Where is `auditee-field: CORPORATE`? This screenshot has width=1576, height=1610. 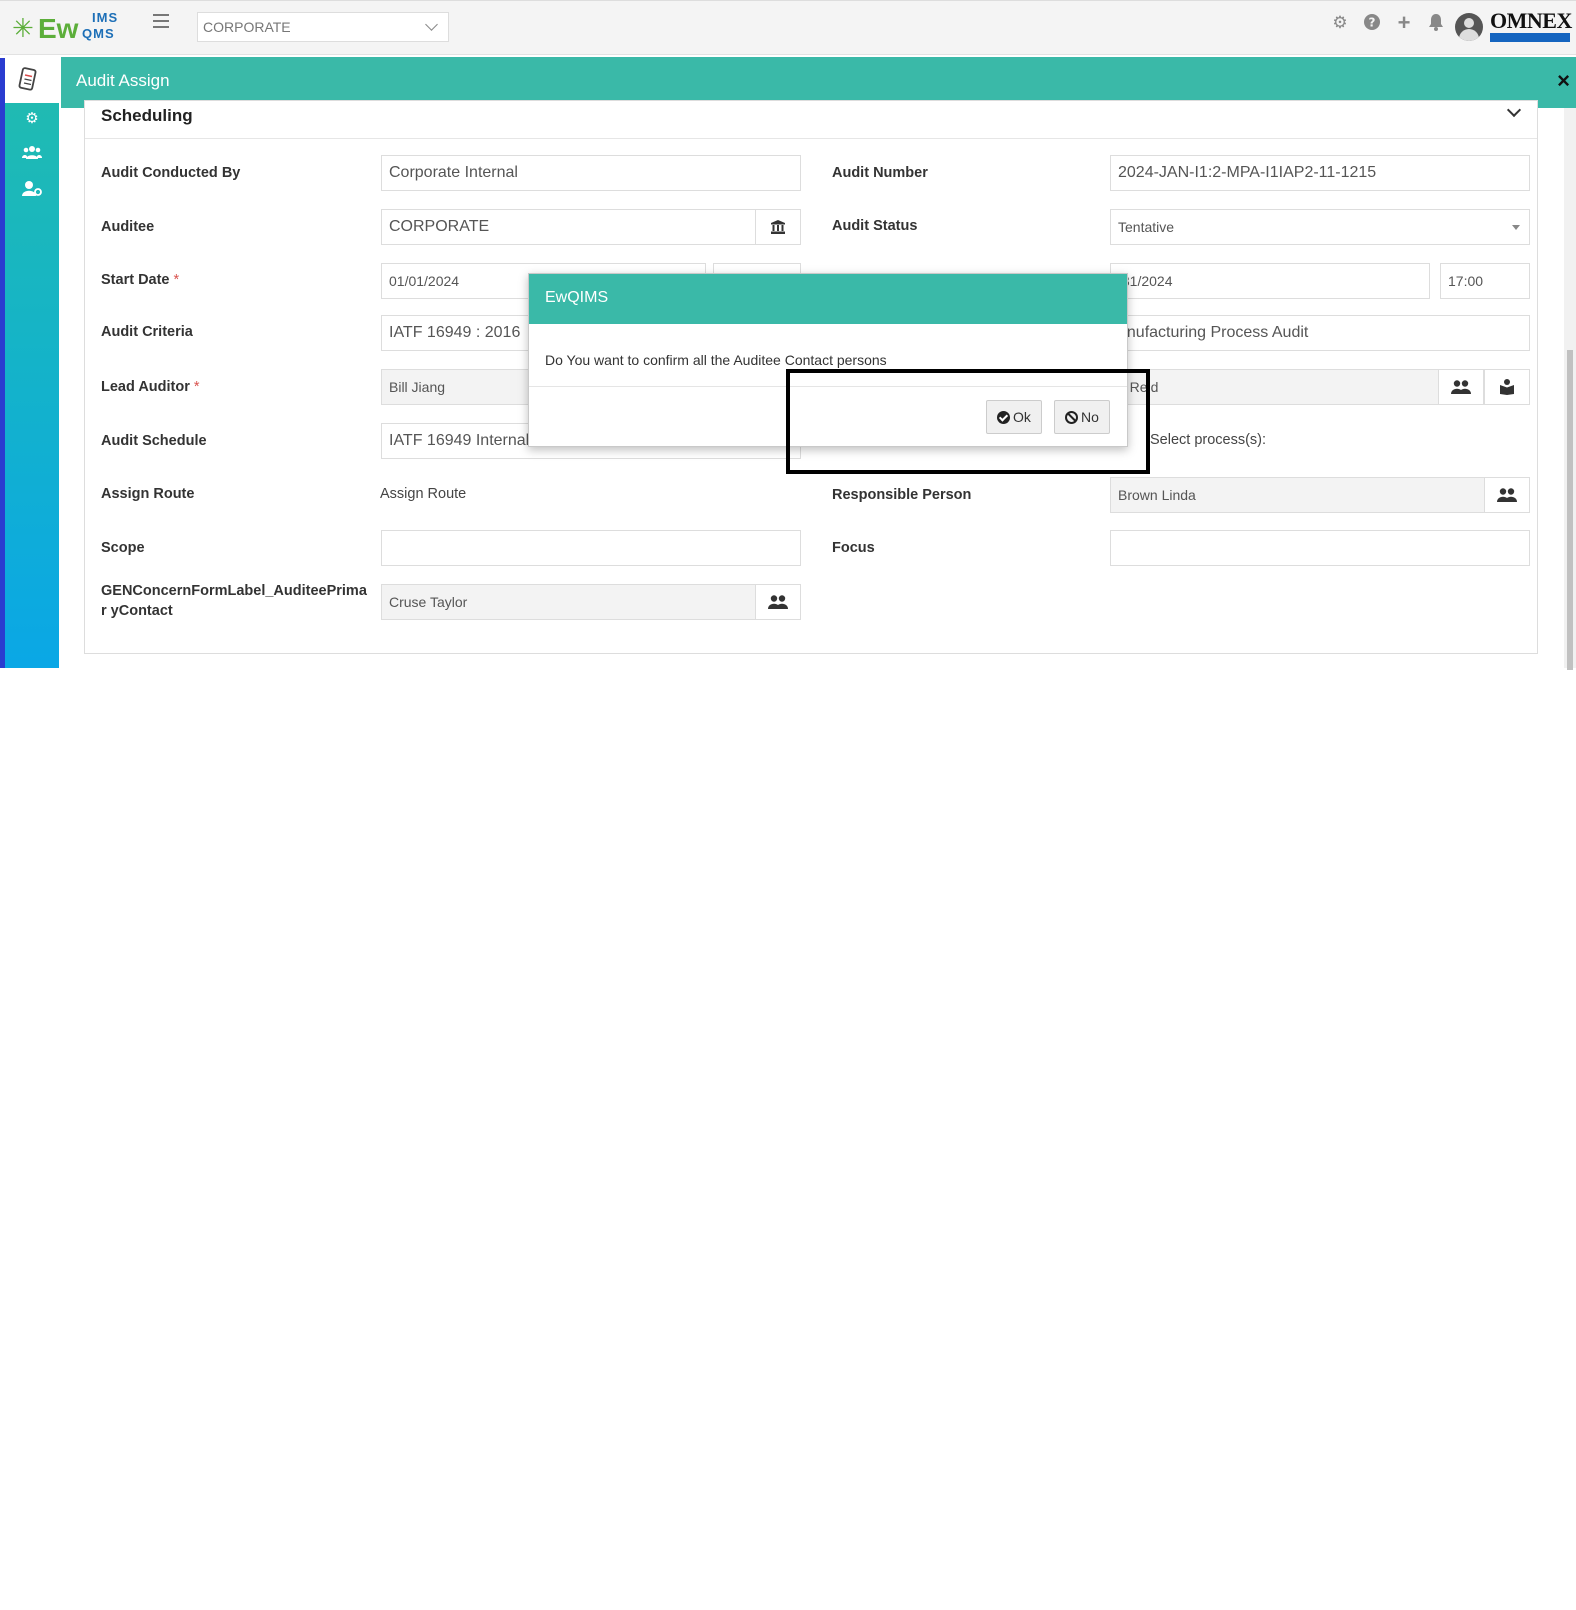 auditee-field: CORPORATE is located at coordinates (591, 227).